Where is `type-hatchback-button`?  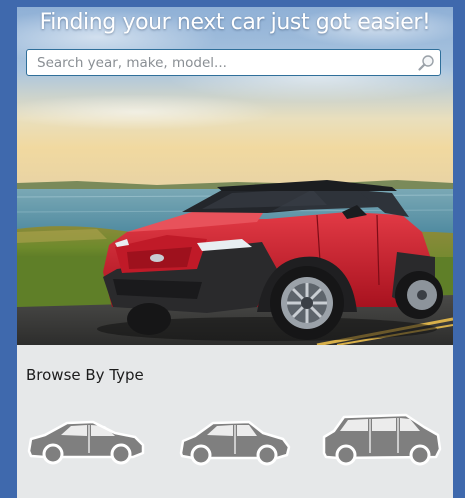
type-hatchback-button is located at coordinates (234, 439).